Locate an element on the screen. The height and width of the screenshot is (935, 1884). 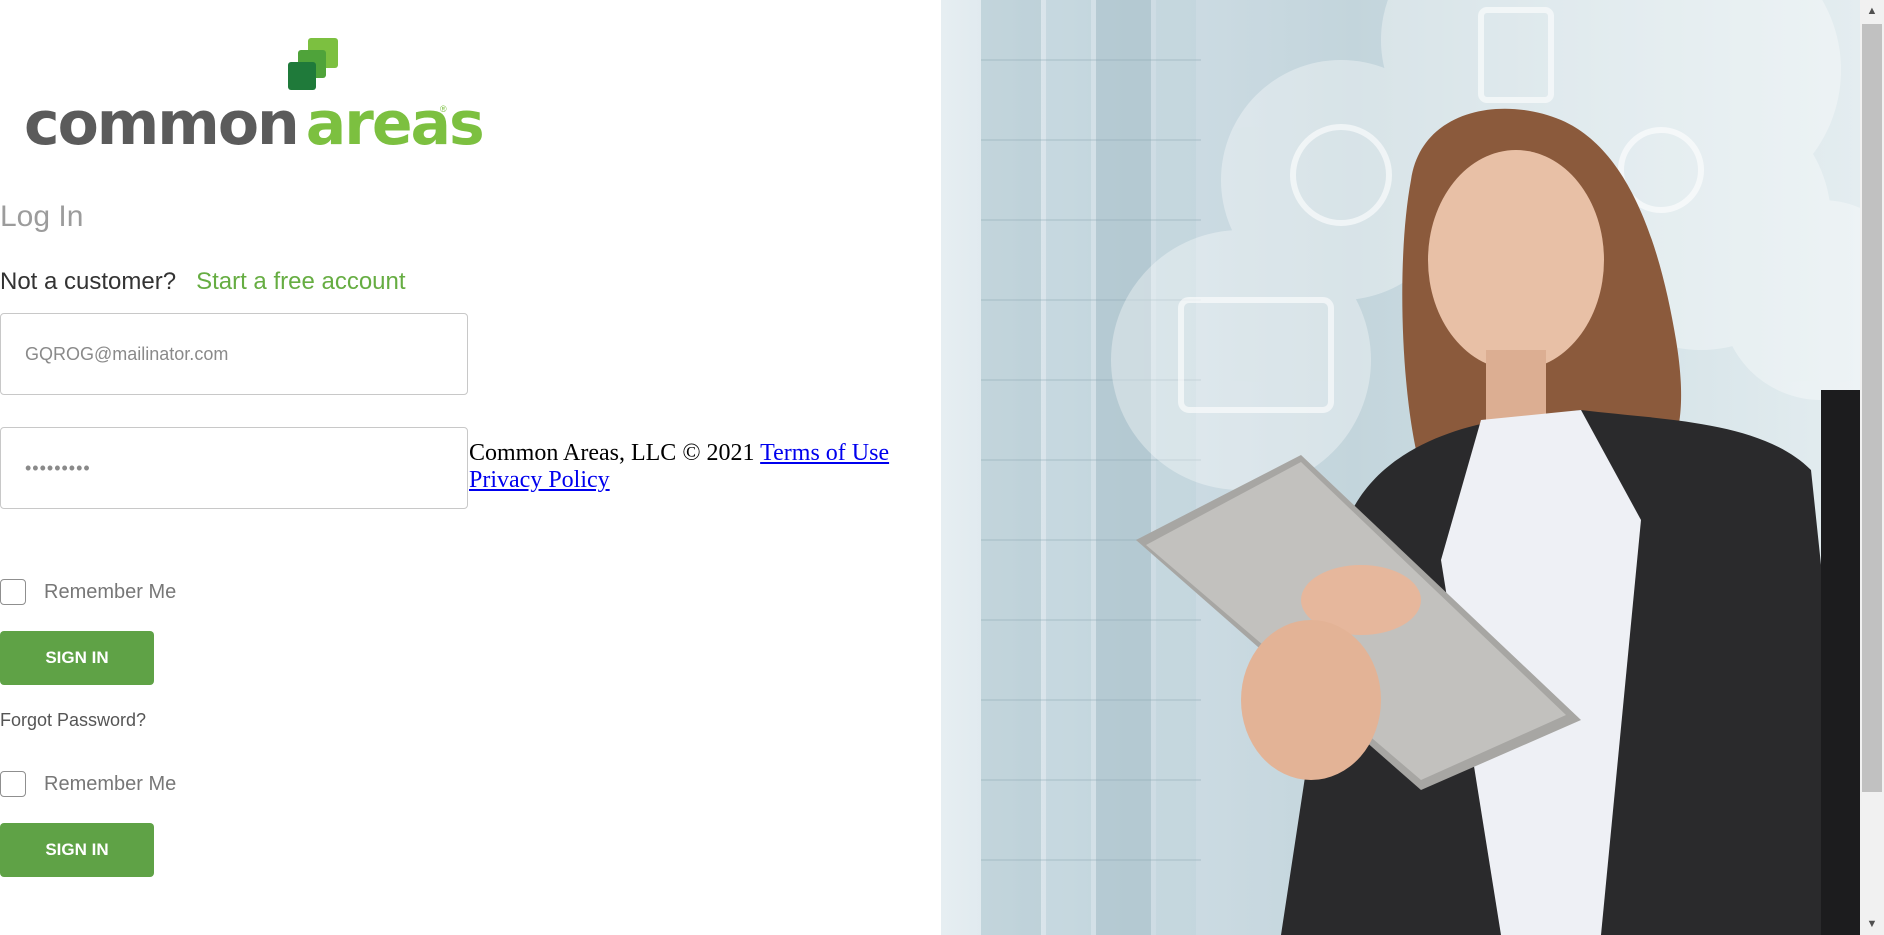
logo-squares-icon is located at coordinates (313, 64).